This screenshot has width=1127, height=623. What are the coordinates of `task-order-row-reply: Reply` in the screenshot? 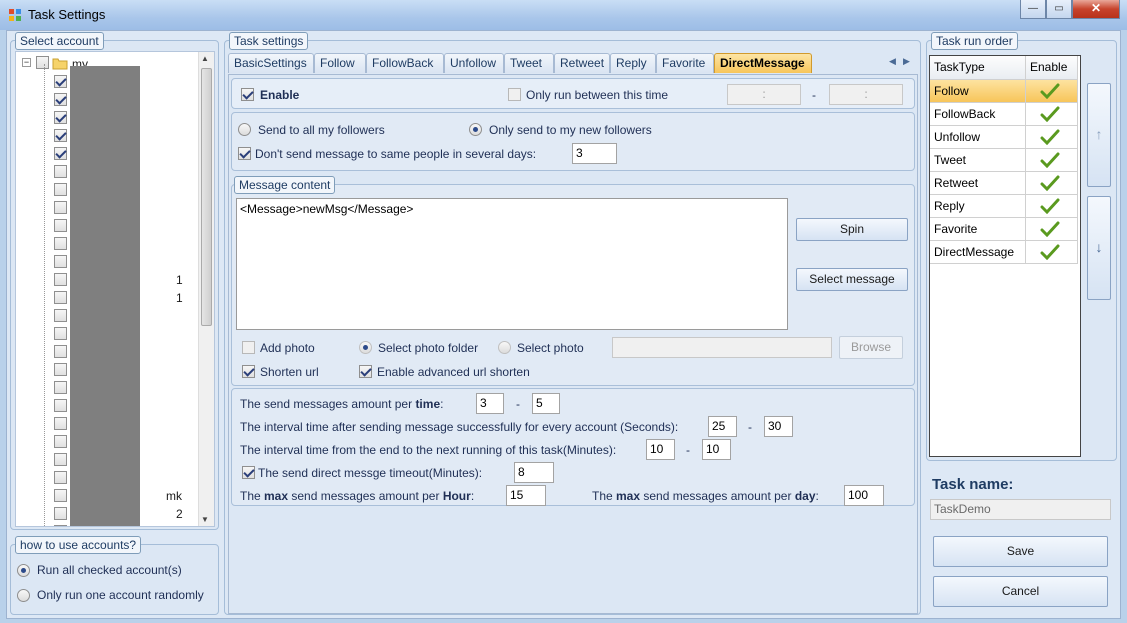 It's located at (978, 206).